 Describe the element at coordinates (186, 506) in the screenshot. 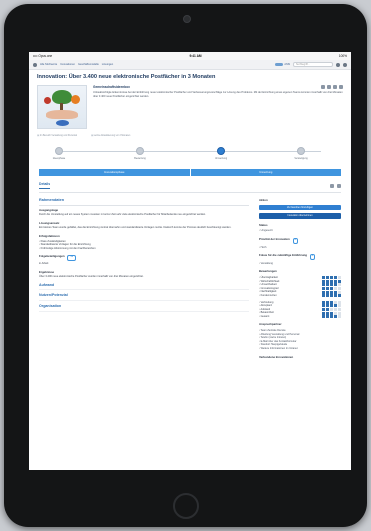

I see `home-button` at that location.